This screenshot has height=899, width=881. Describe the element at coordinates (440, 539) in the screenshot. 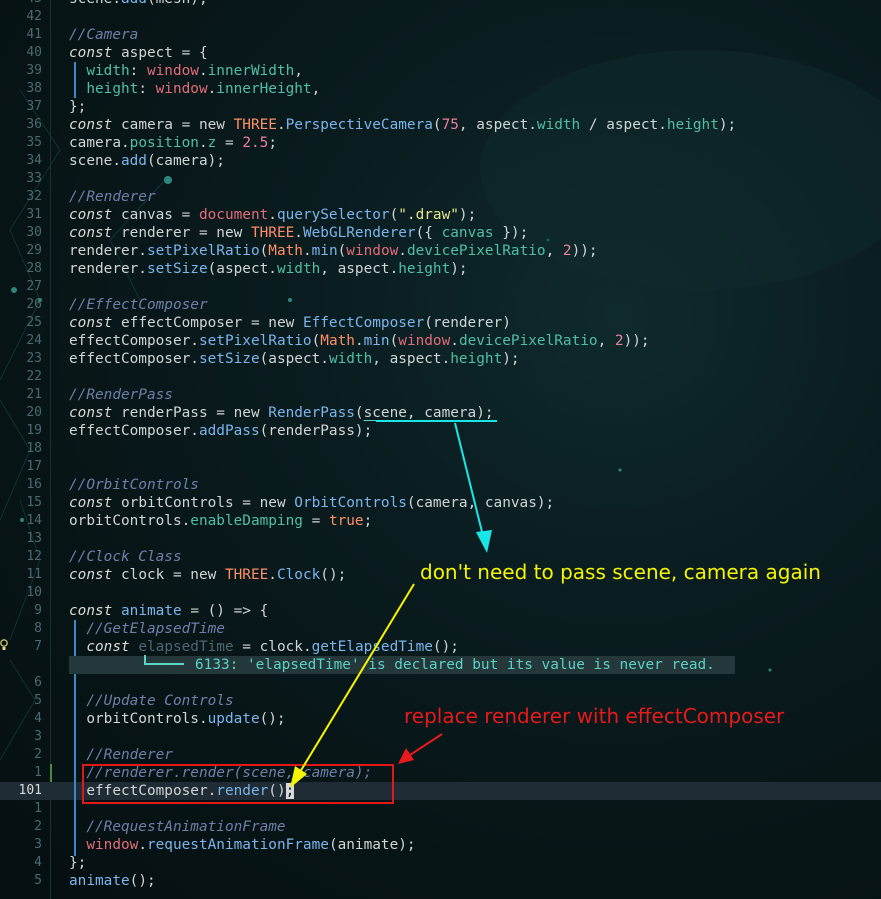

I see `code-line: 13` at that location.